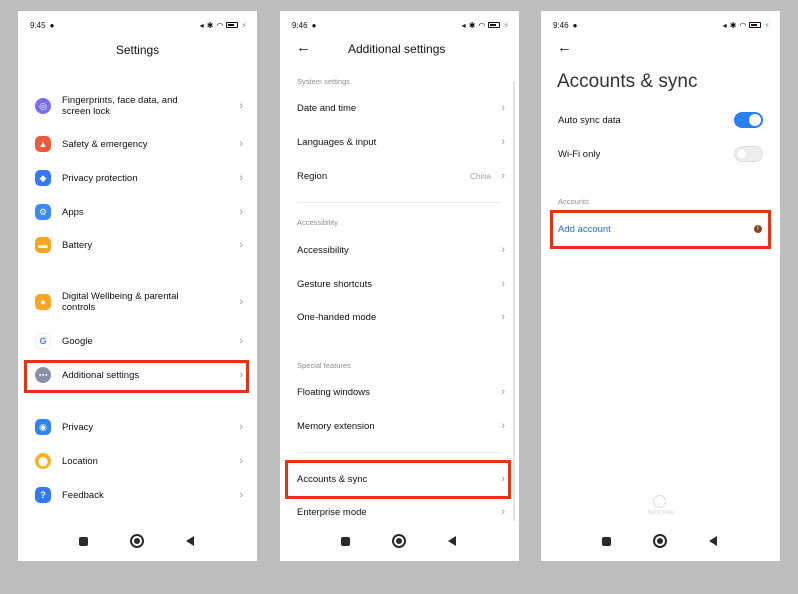 The image size is (798, 594). Describe the element at coordinates (78, 427) in the screenshot. I see `settings-item-label: Privacy` at that location.